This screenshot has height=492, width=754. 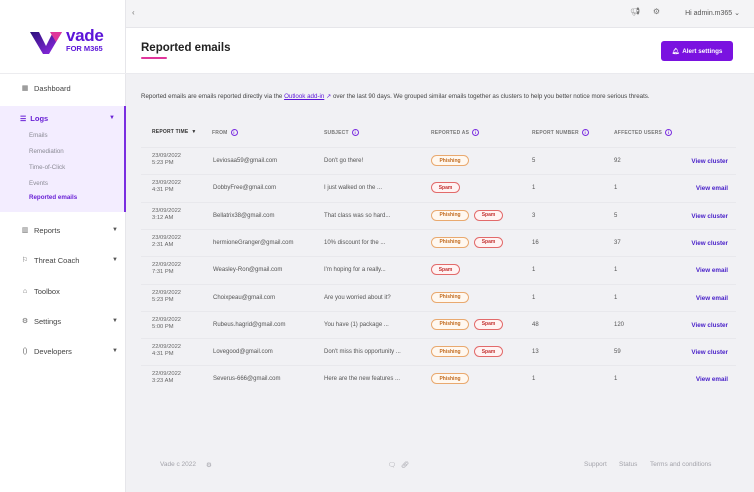 What do you see at coordinates (712, 13) in the screenshot?
I see `user-menu: Hi admin.m365 ⌄` at bounding box center [712, 13].